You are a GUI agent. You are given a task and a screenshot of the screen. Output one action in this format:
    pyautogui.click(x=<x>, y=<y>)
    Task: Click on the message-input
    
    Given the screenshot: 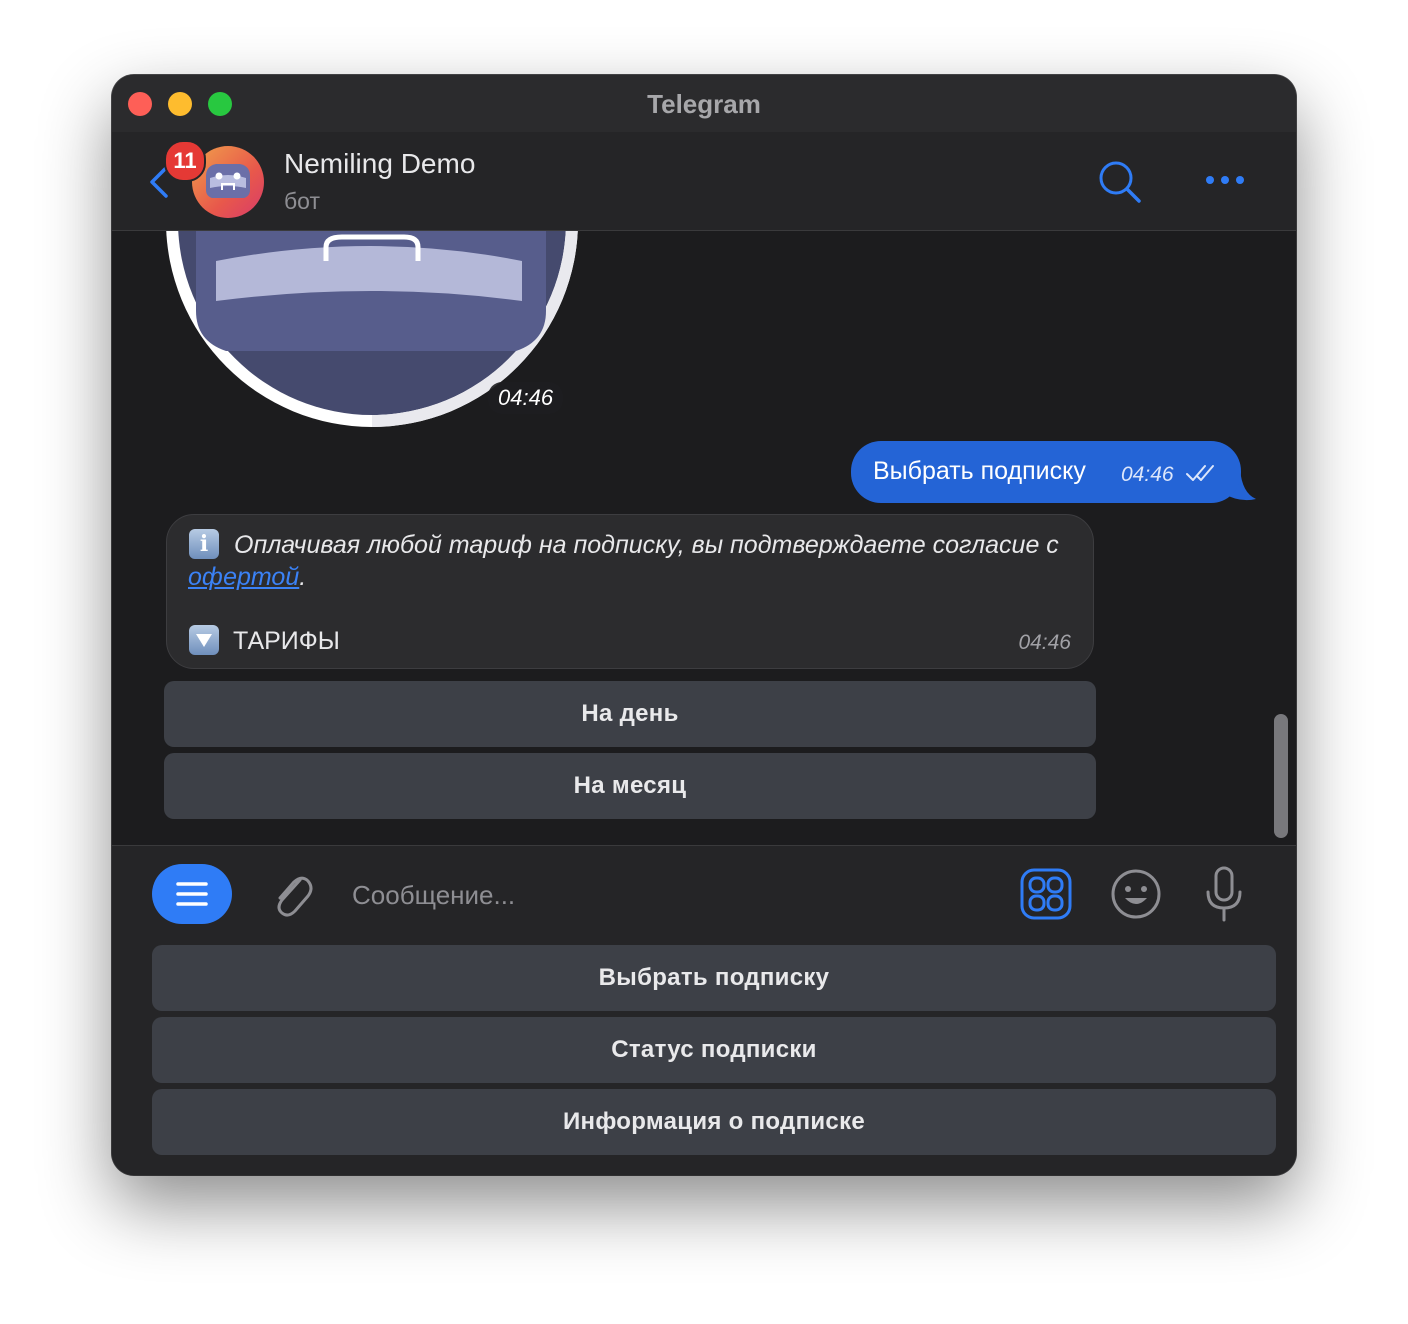 What is the action you would take?
    pyautogui.click(x=672, y=895)
    